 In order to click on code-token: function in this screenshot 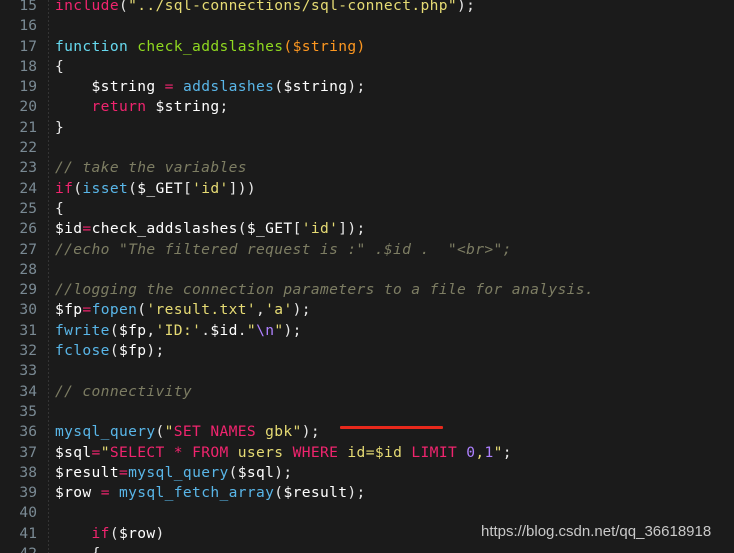, I will do `click(92, 46)`.